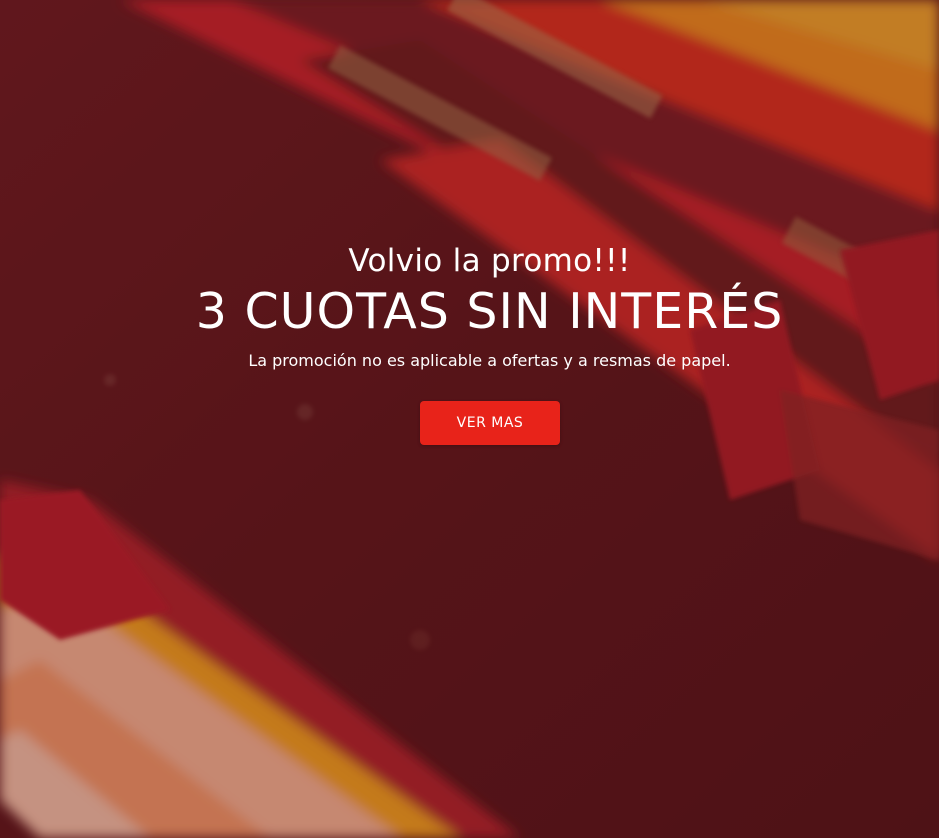 This screenshot has width=939, height=838. Describe the element at coordinates (489, 261) in the screenshot. I see `hero-pre-title: Volvio la promo!!!` at that location.